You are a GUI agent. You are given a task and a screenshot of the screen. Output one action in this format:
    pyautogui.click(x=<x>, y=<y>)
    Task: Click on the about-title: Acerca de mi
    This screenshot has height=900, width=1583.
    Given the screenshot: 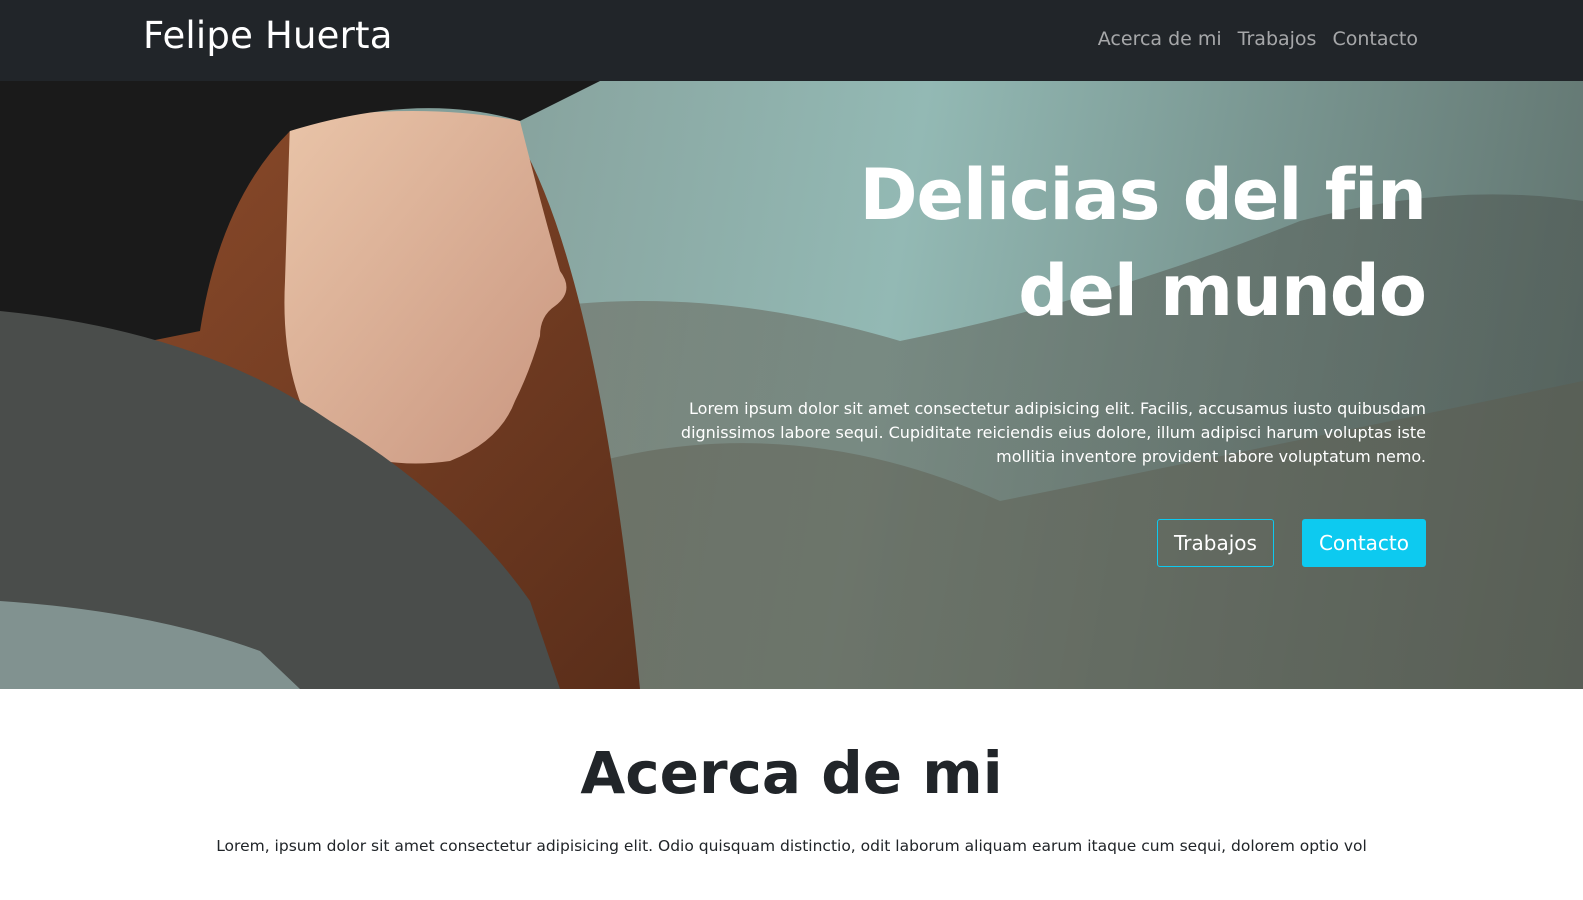 What is the action you would take?
    pyautogui.click(x=791, y=773)
    